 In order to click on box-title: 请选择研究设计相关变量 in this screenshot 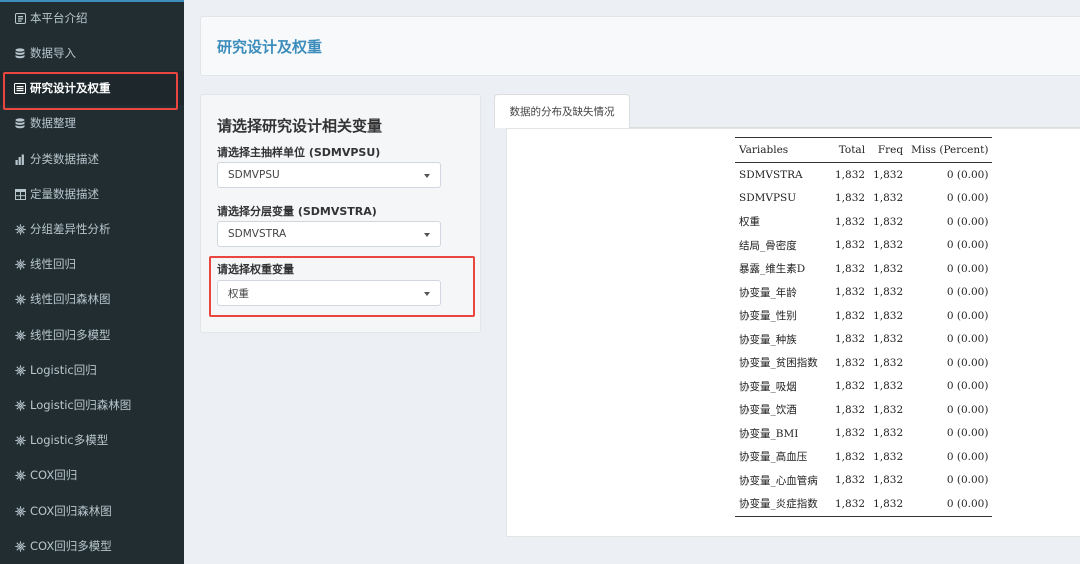, I will do `click(300, 126)`.